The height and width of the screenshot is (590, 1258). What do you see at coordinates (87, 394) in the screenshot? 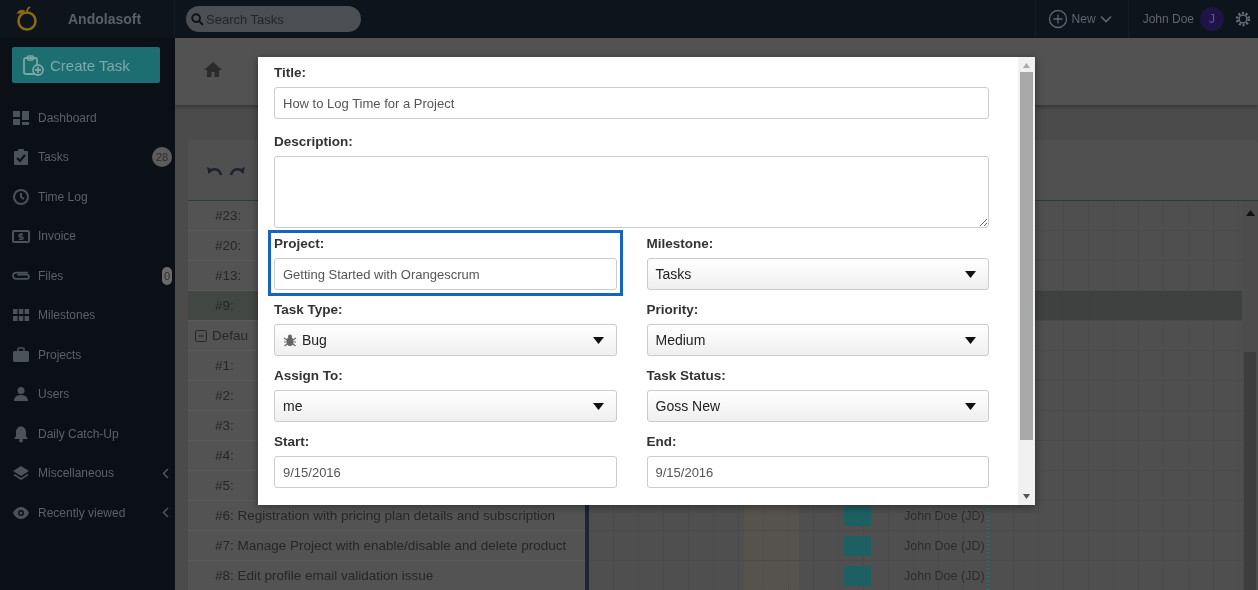
I see `sidebar-item: Users` at bounding box center [87, 394].